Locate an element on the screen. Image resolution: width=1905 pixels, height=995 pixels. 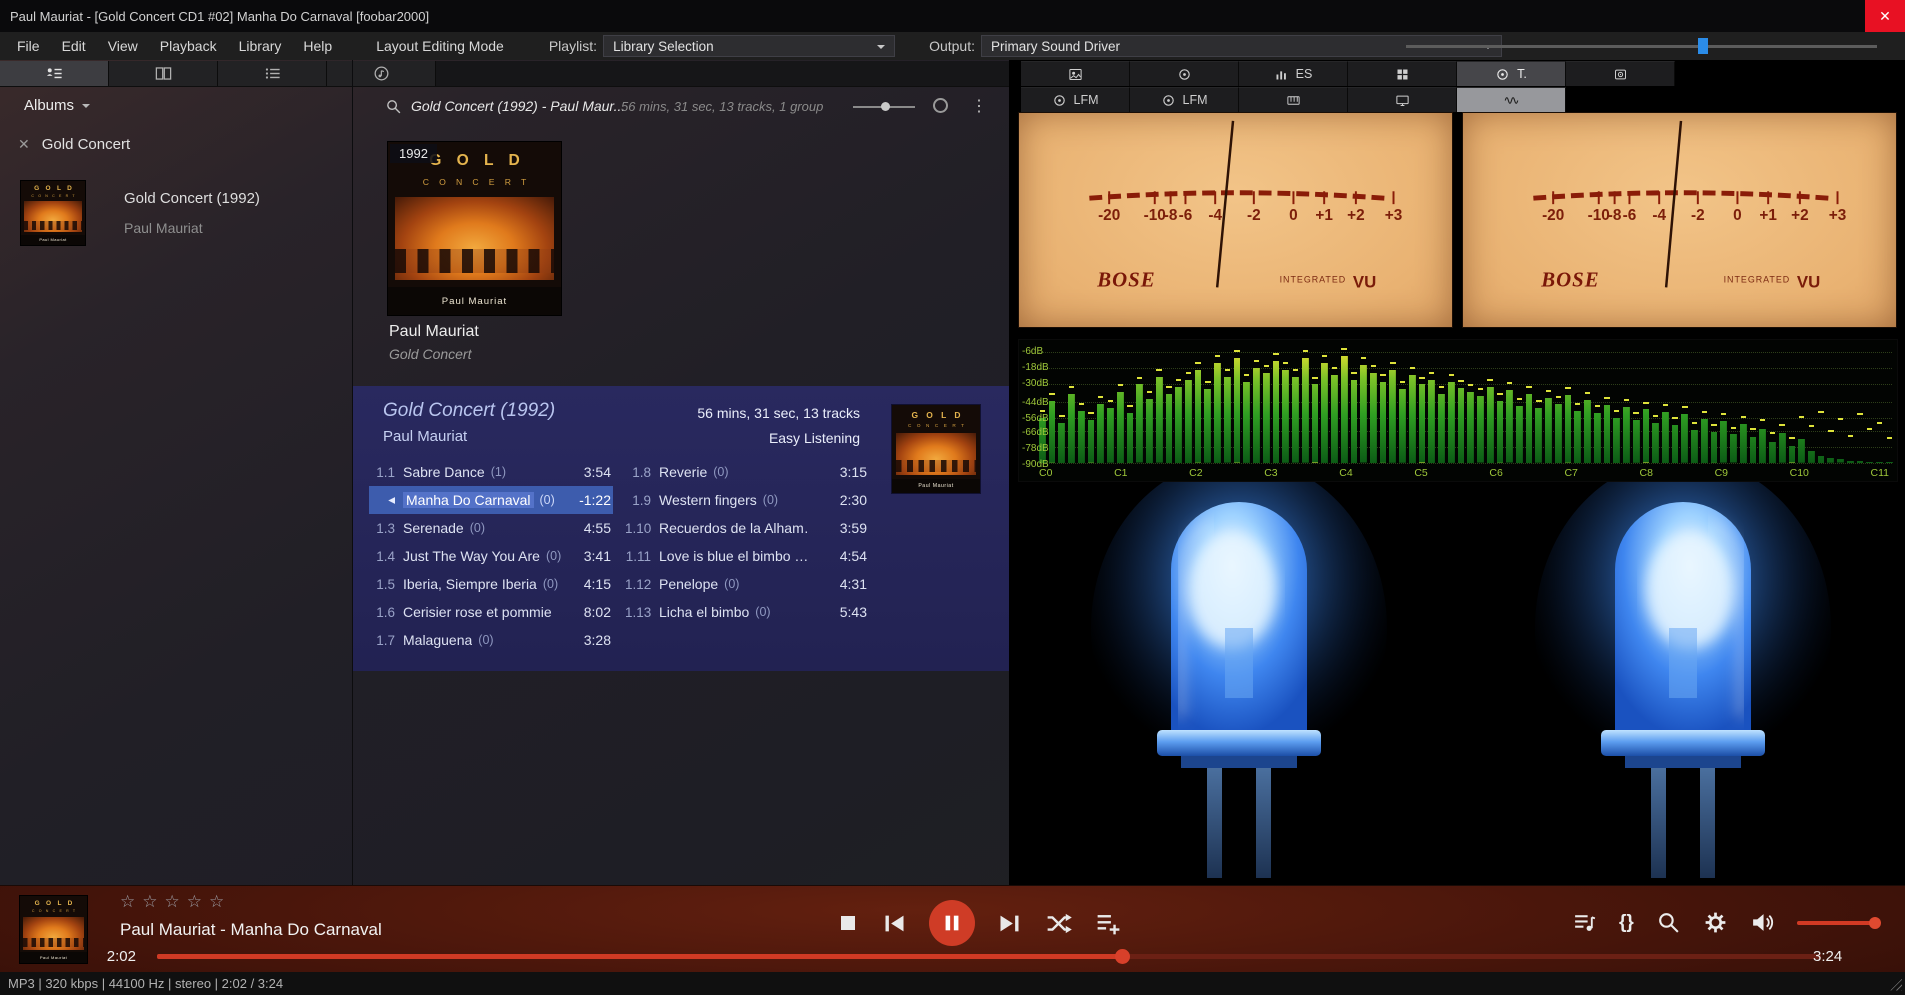
seek-knob is located at coordinates (1123, 956).